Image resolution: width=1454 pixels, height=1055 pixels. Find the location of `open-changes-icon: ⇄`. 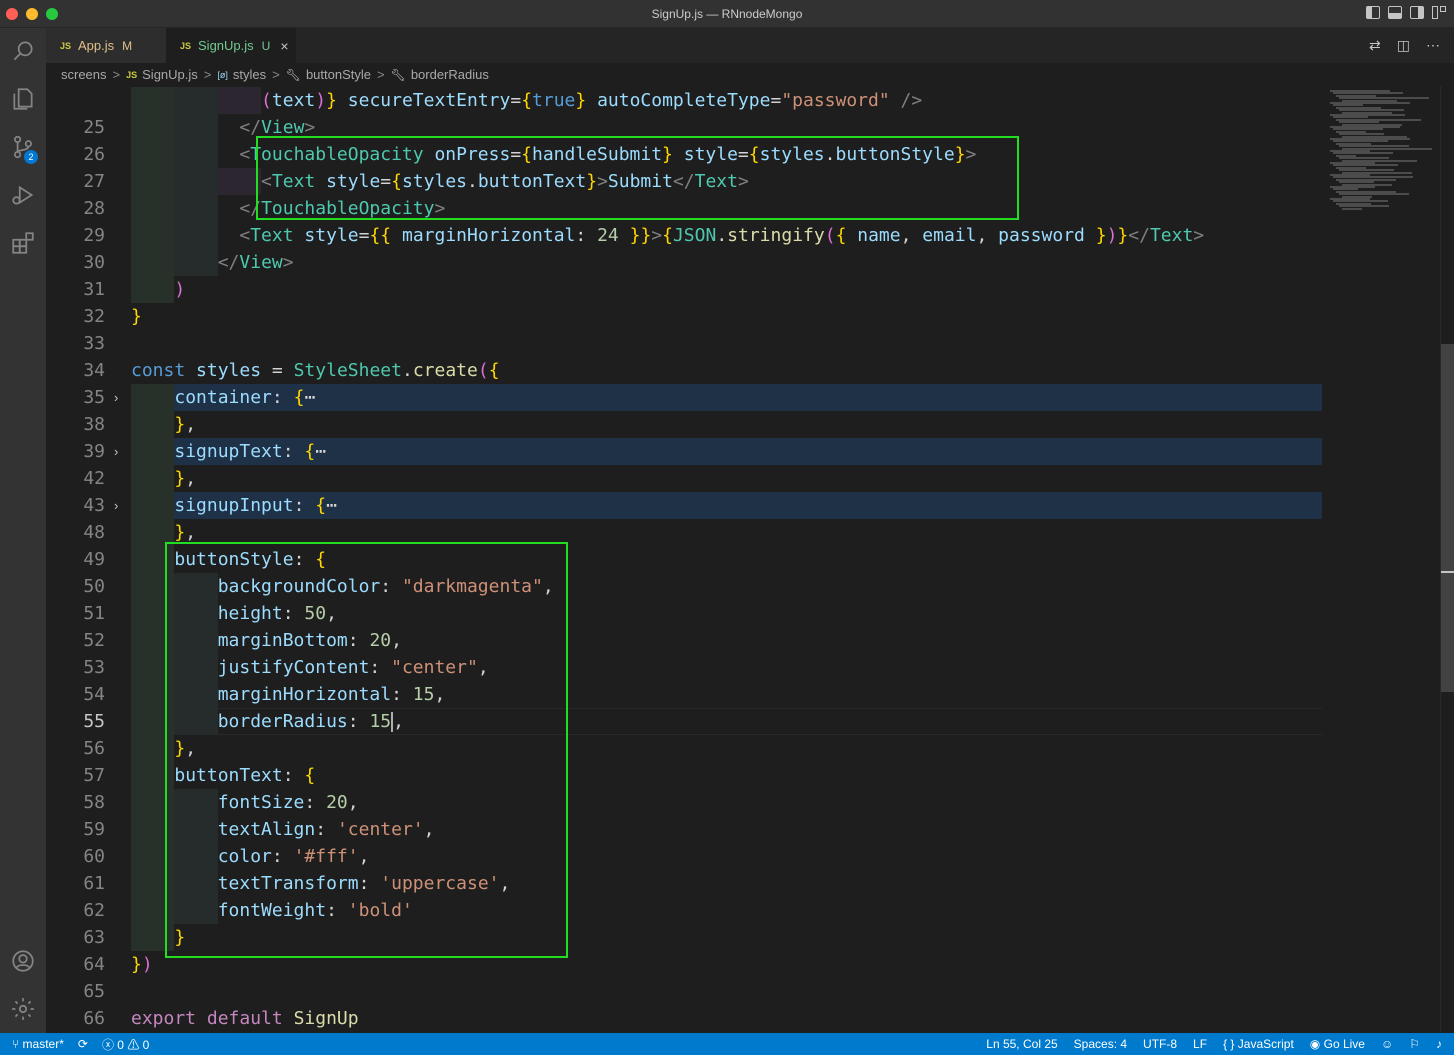

open-changes-icon: ⇄ is located at coordinates (1375, 45).